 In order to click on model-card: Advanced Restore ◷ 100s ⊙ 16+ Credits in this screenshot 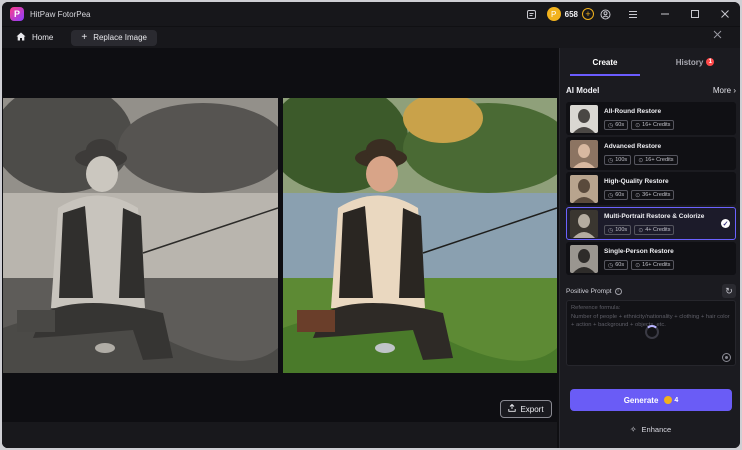, I will do `click(651, 153)`.